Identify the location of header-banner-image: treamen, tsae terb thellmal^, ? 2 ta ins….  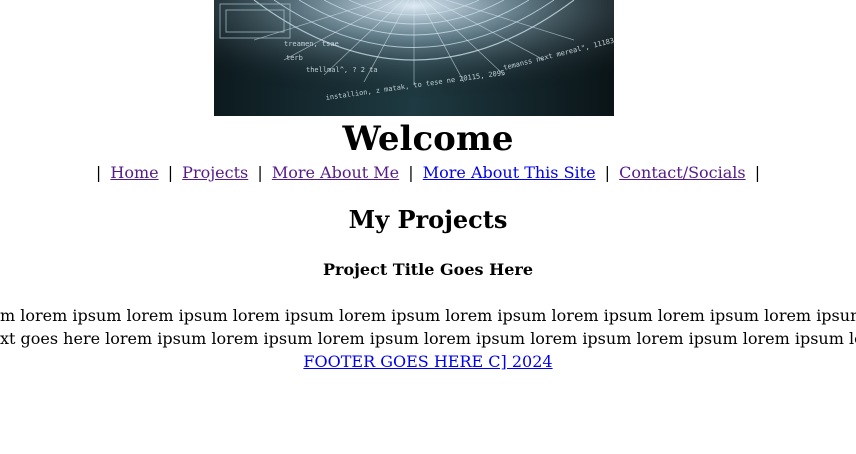
(414, 58).